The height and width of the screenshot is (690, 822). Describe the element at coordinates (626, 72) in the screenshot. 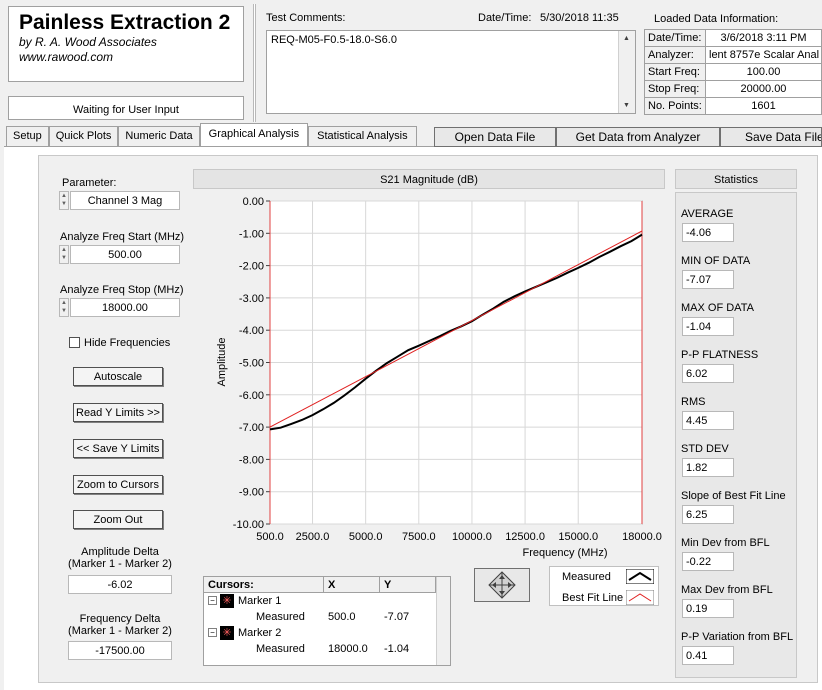

I see `comments-scrollbar: ▲ ▼` at that location.